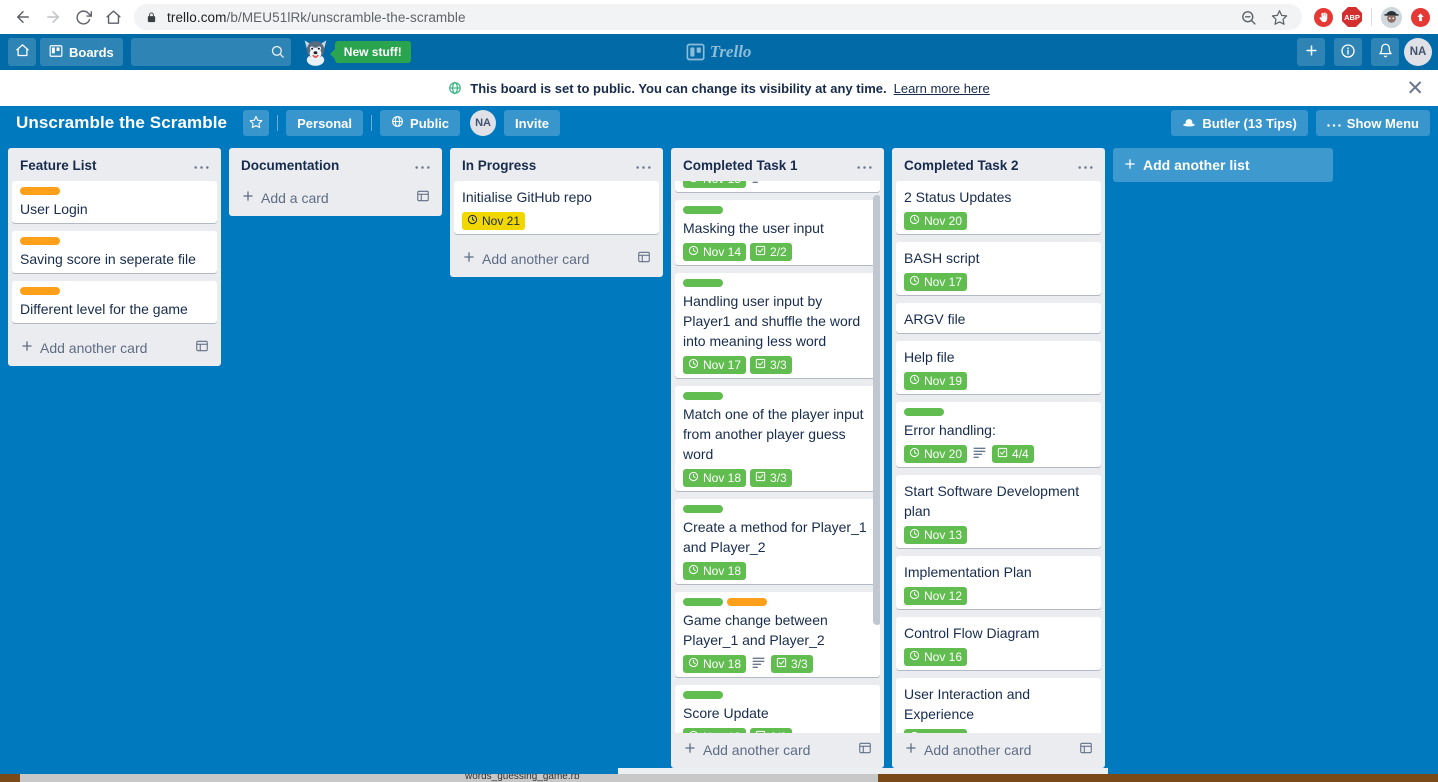 This screenshot has width=1438, height=782. What do you see at coordinates (53, 17) in the screenshot?
I see `forward-arrow-icon` at bounding box center [53, 17].